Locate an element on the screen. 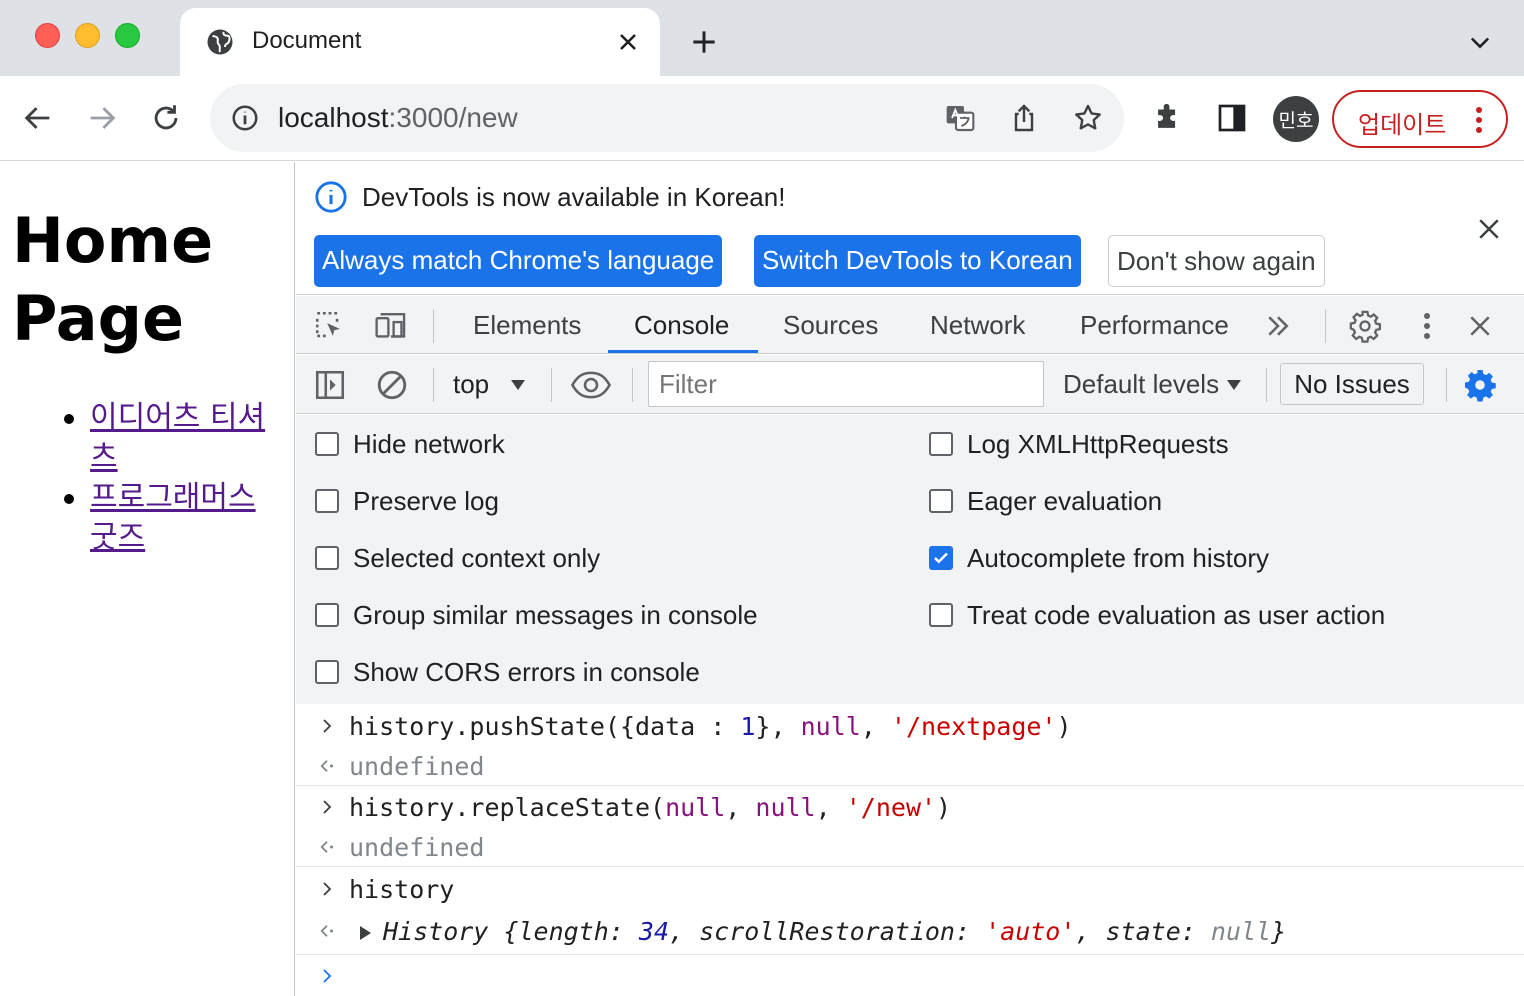 This screenshot has height=996, width=1524. share-button is located at coordinates (1024, 118).